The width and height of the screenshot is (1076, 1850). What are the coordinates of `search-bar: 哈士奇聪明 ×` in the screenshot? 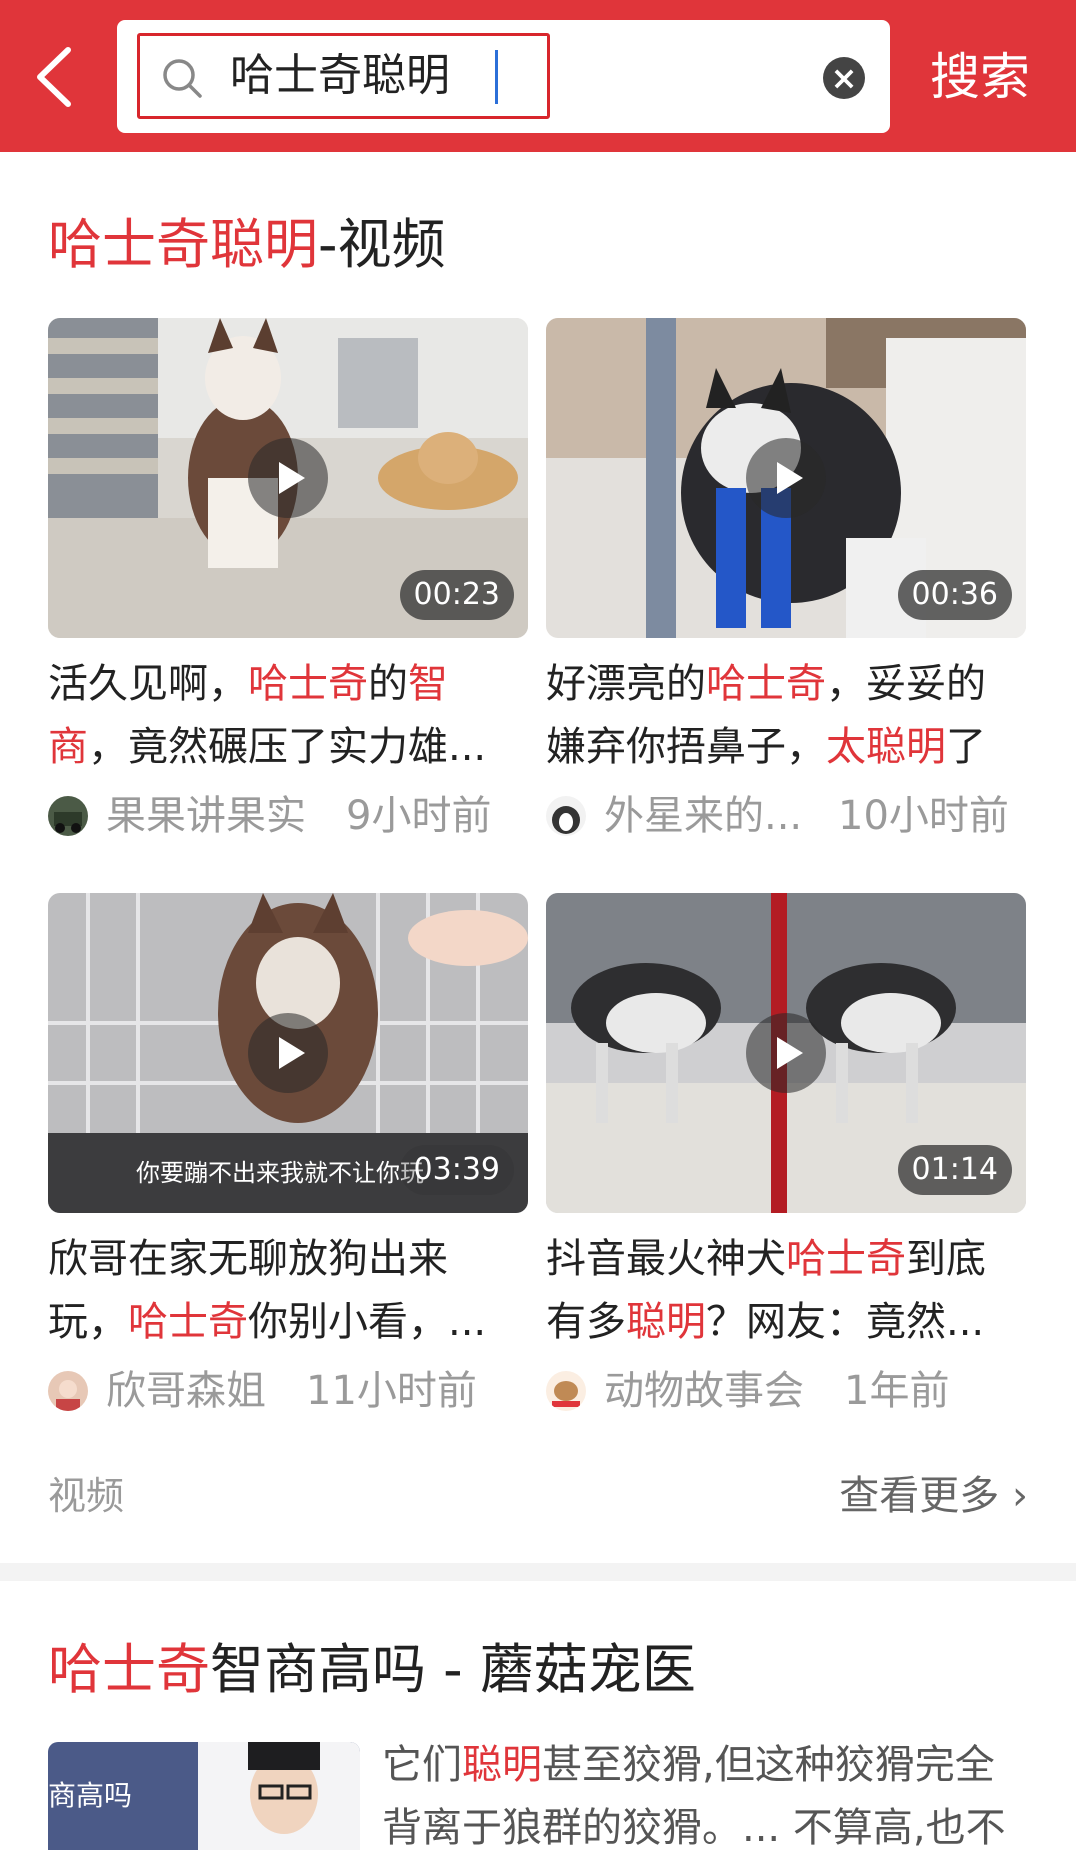 It's located at (503, 76).